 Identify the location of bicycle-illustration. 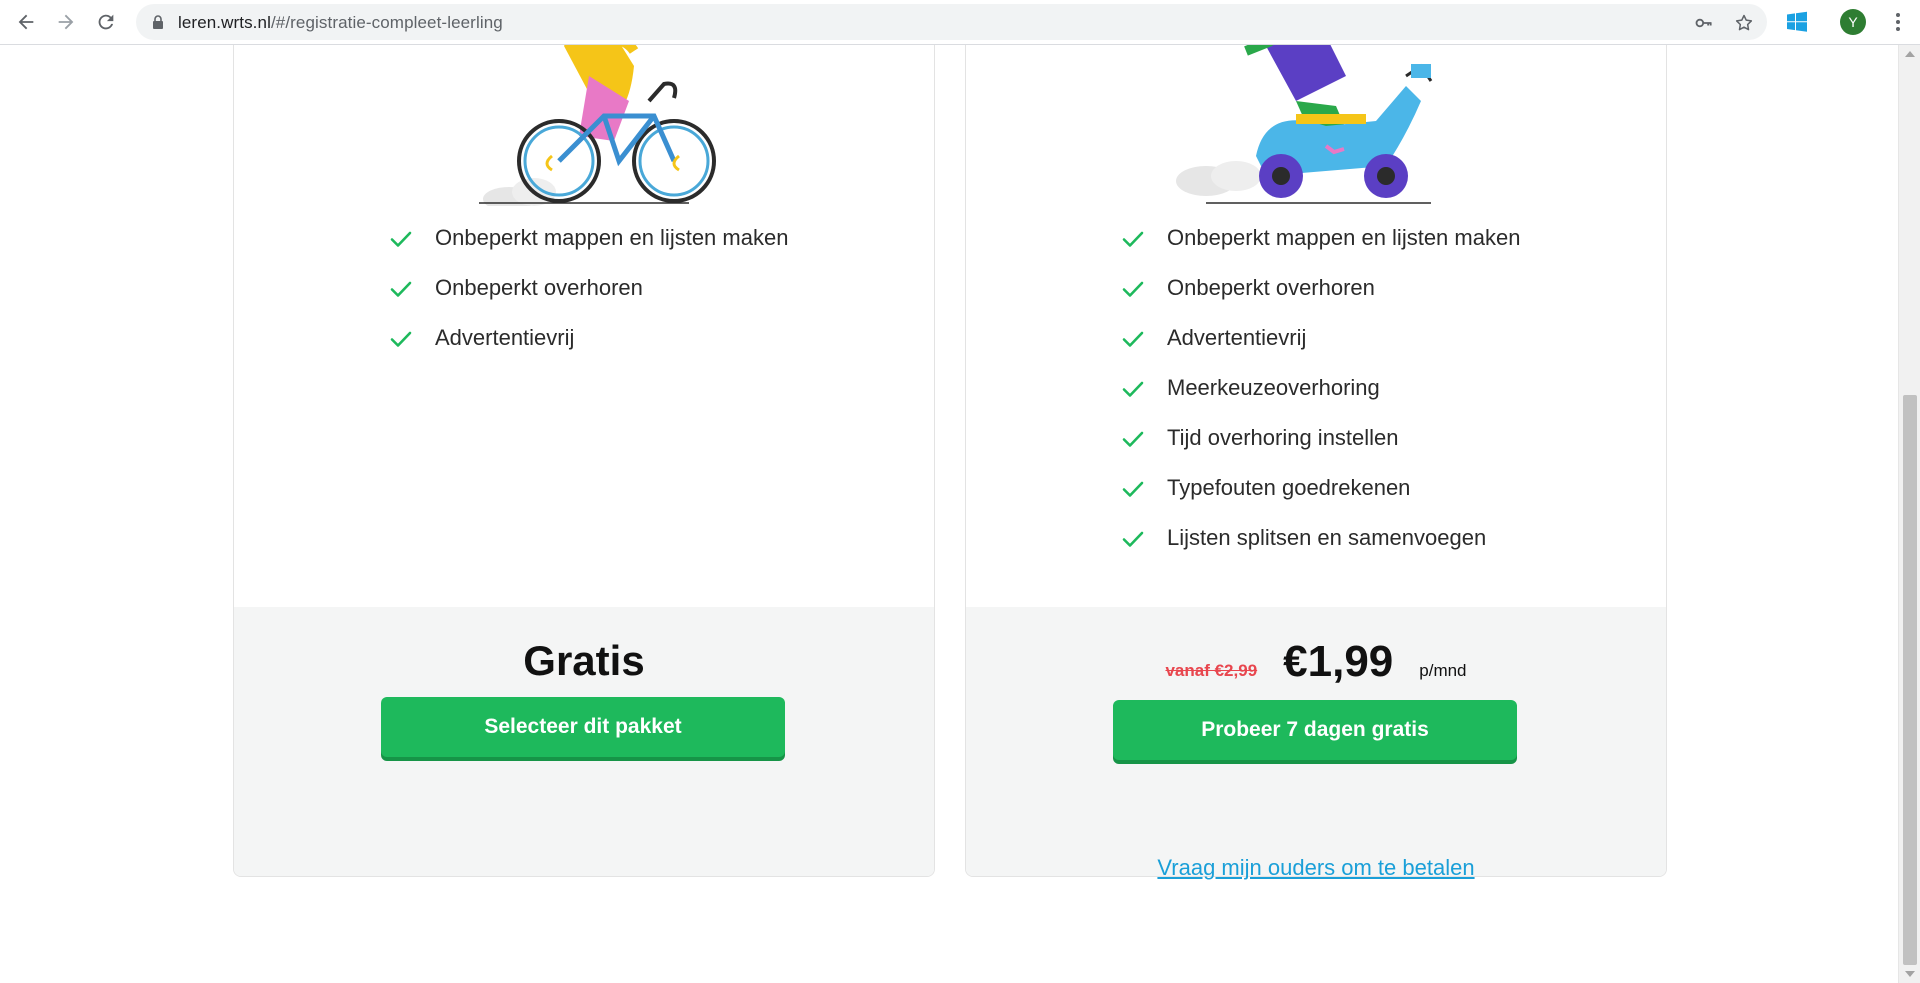
(597, 125).